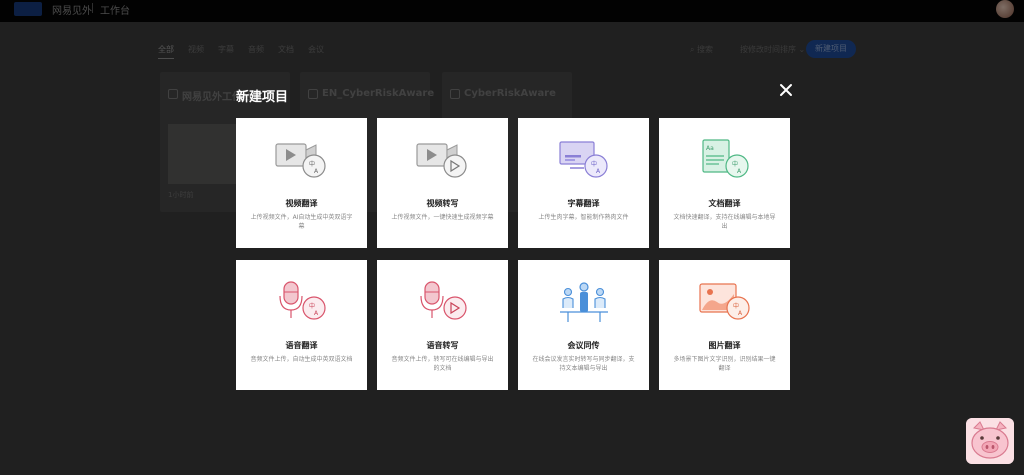 This screenshot has height=475, width=1024. Describe the element at coordinates (301, 345) in the screenshot. I see `card-title: 语音翻译` at that location.